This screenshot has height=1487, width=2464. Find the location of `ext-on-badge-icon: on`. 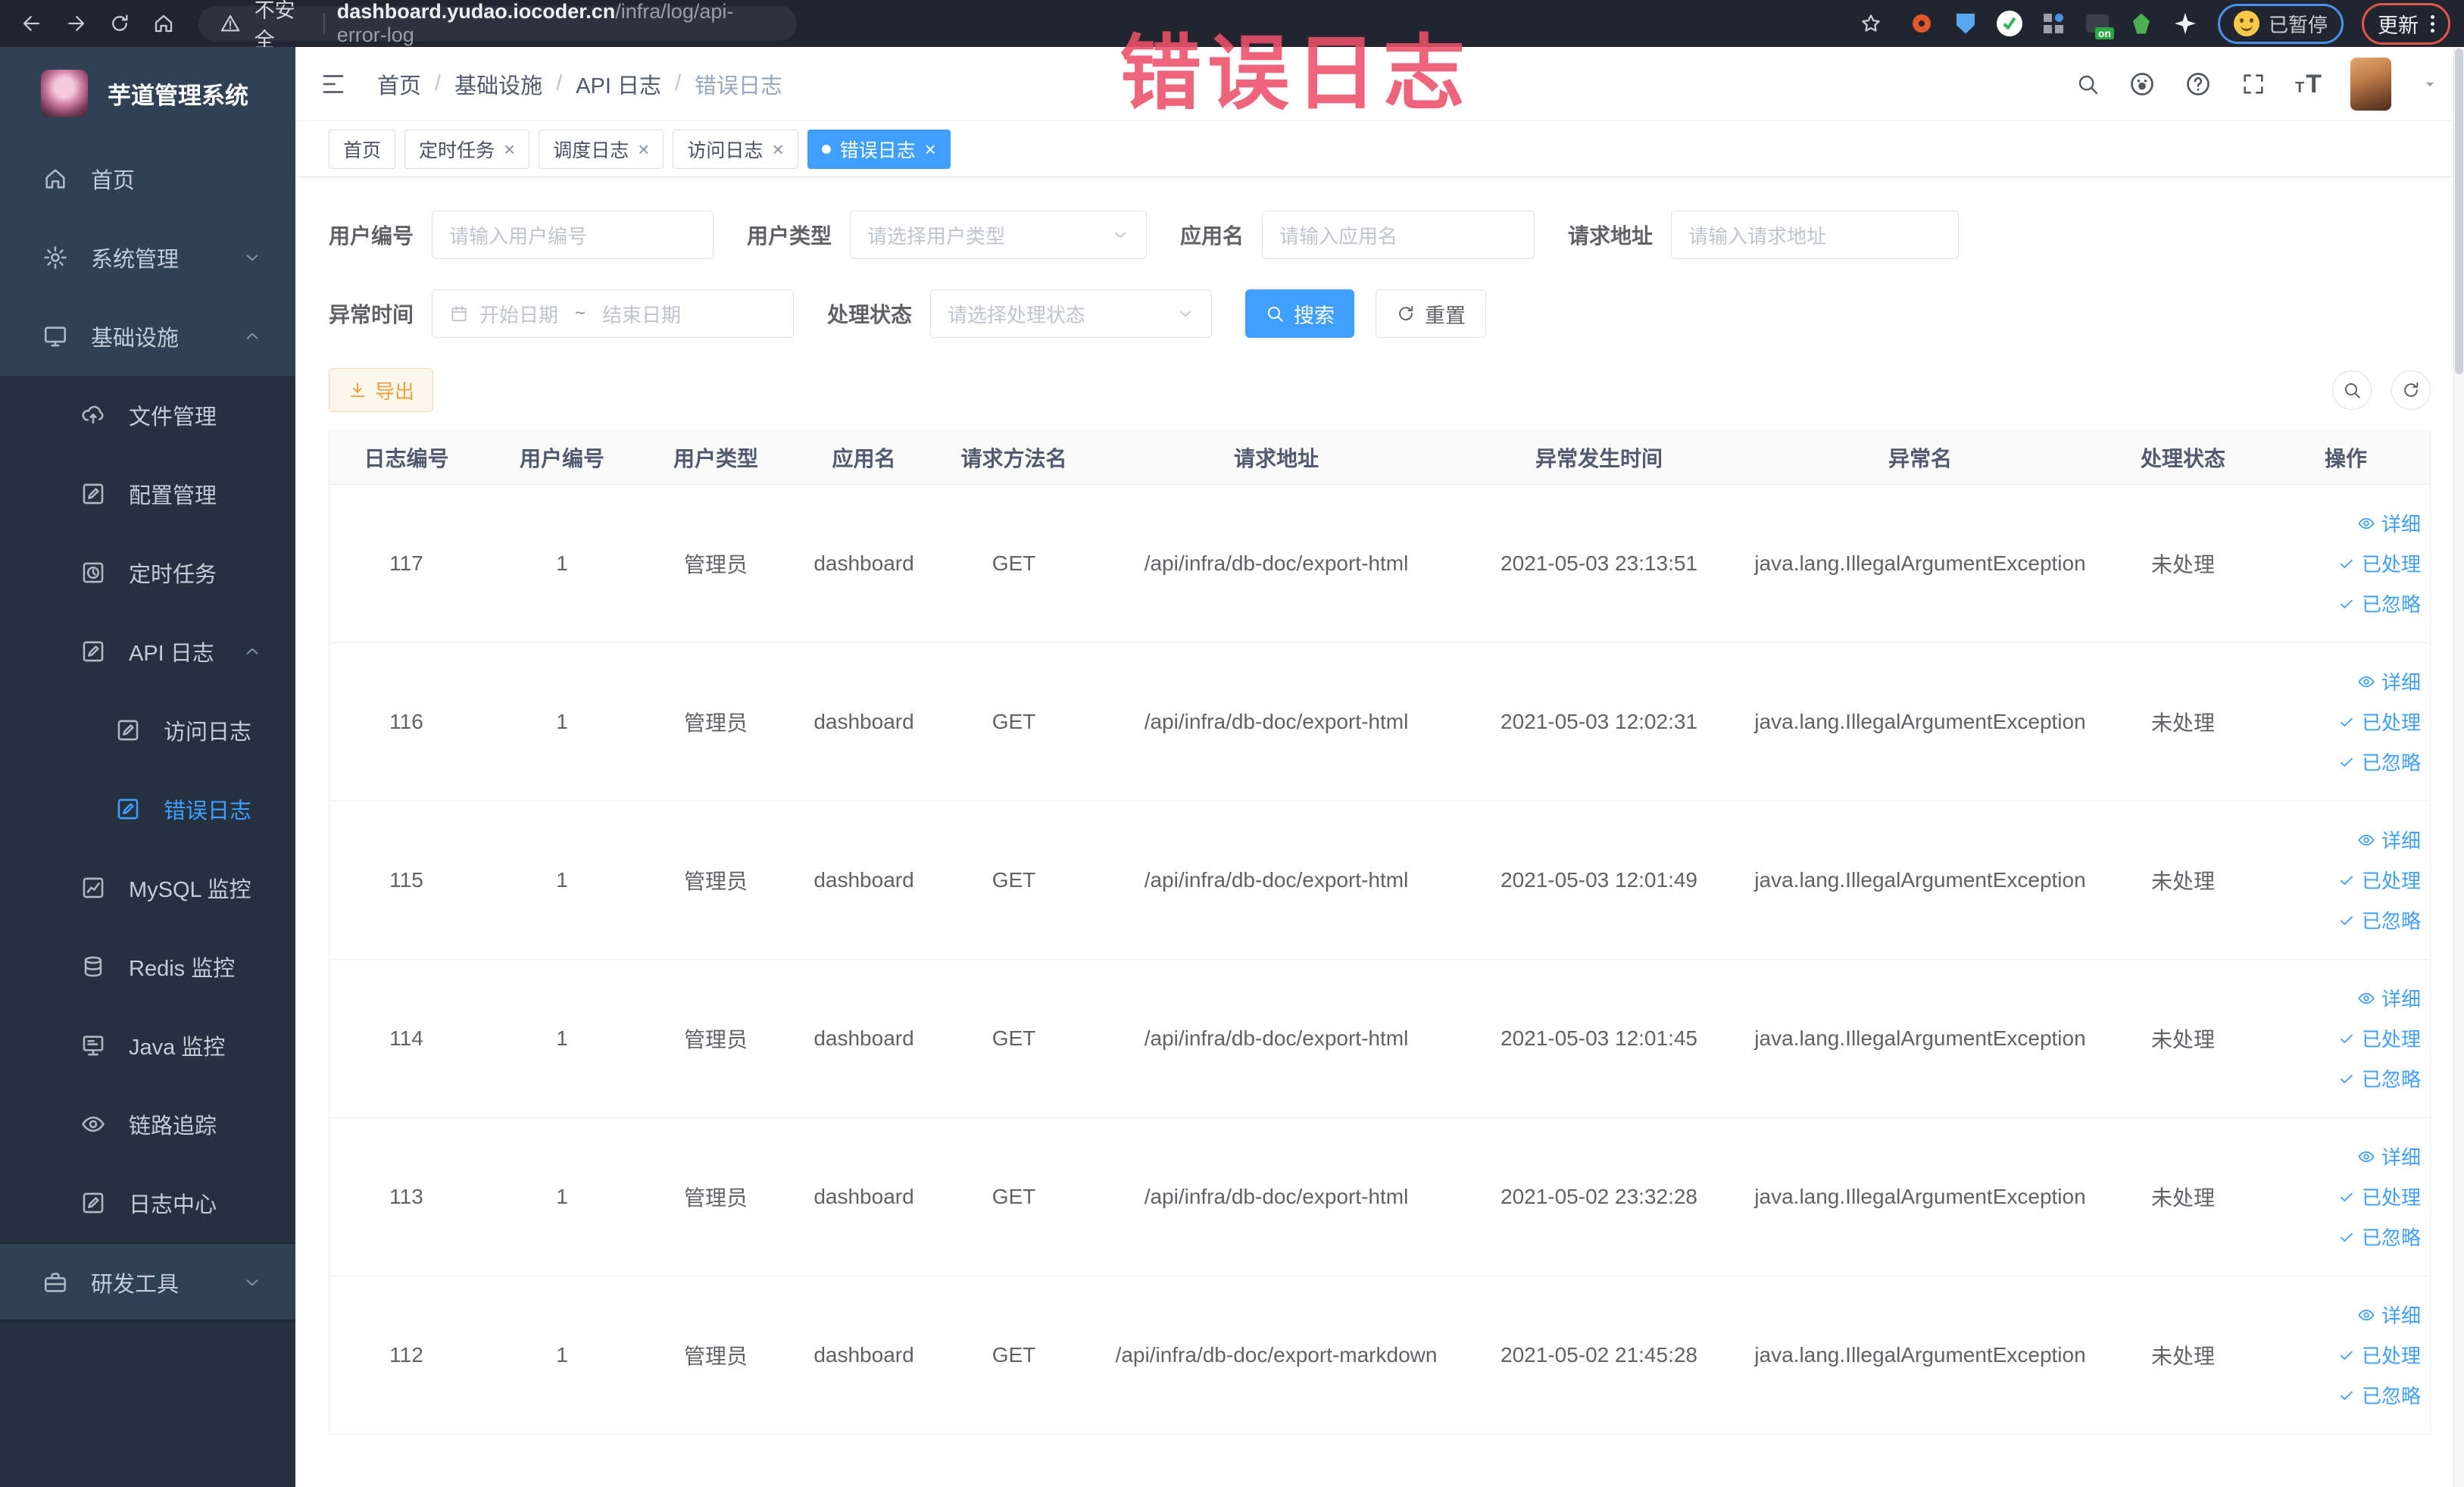

ext-on-badge-icon: on is located at coordinates (2098, 24).